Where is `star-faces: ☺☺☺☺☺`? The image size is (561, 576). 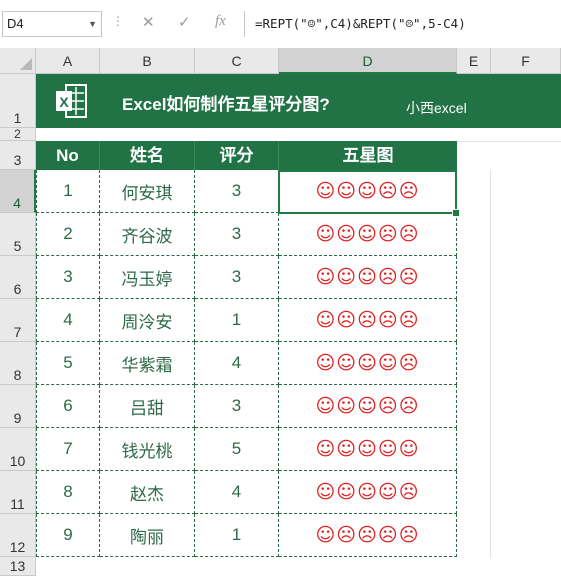
star-faces: ☺☺☺☺☺ is located at coordinates (367, 449).